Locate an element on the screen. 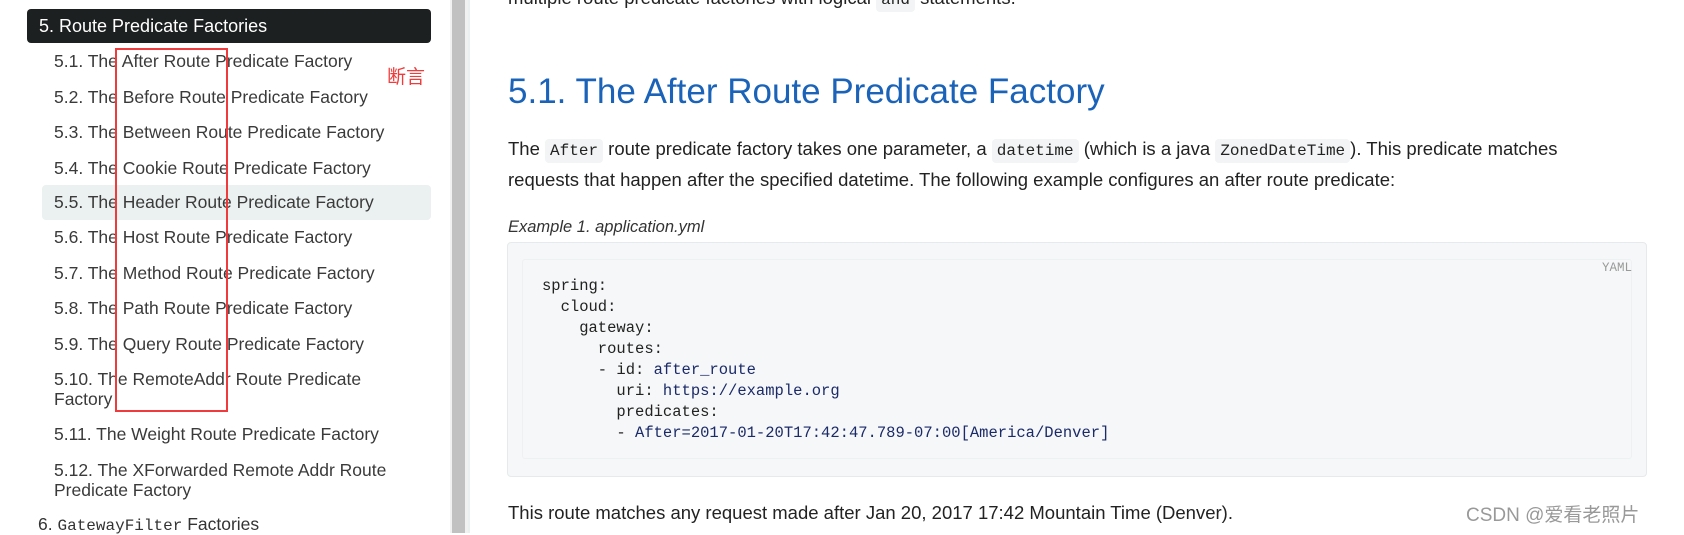 The image size is (1684, 535). code-key: cloud: is located at coordinates (579, 307).